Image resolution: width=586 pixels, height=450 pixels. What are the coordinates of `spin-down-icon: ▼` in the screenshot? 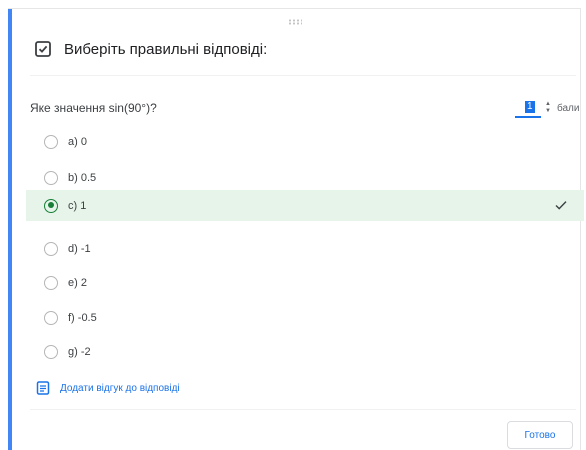 It's located at (548, 111).